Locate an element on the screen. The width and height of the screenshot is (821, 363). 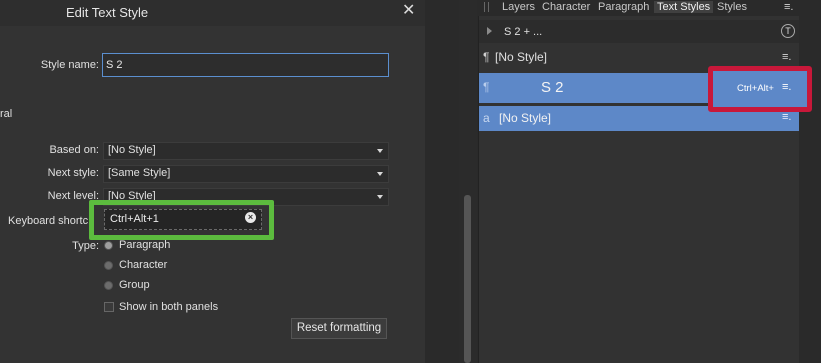
style-name-input is located at coordinates (245, 65).